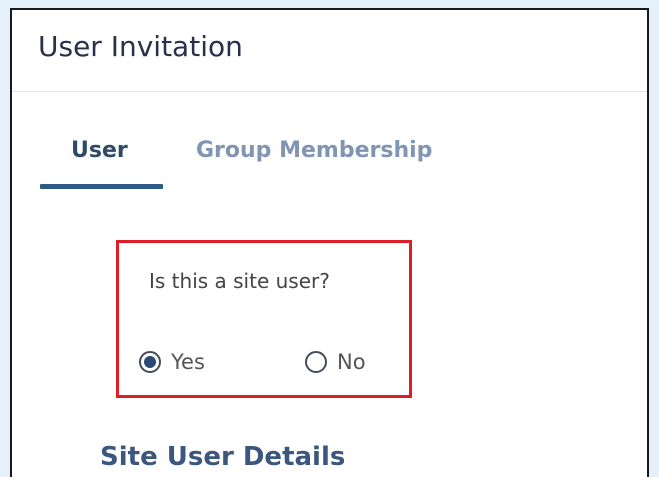 This screenshot has width=659, height=477. What do you see at coordinates (351, 362) in the screenshot?
I see `radio-no-label: No` at bounding box center [351, 362].